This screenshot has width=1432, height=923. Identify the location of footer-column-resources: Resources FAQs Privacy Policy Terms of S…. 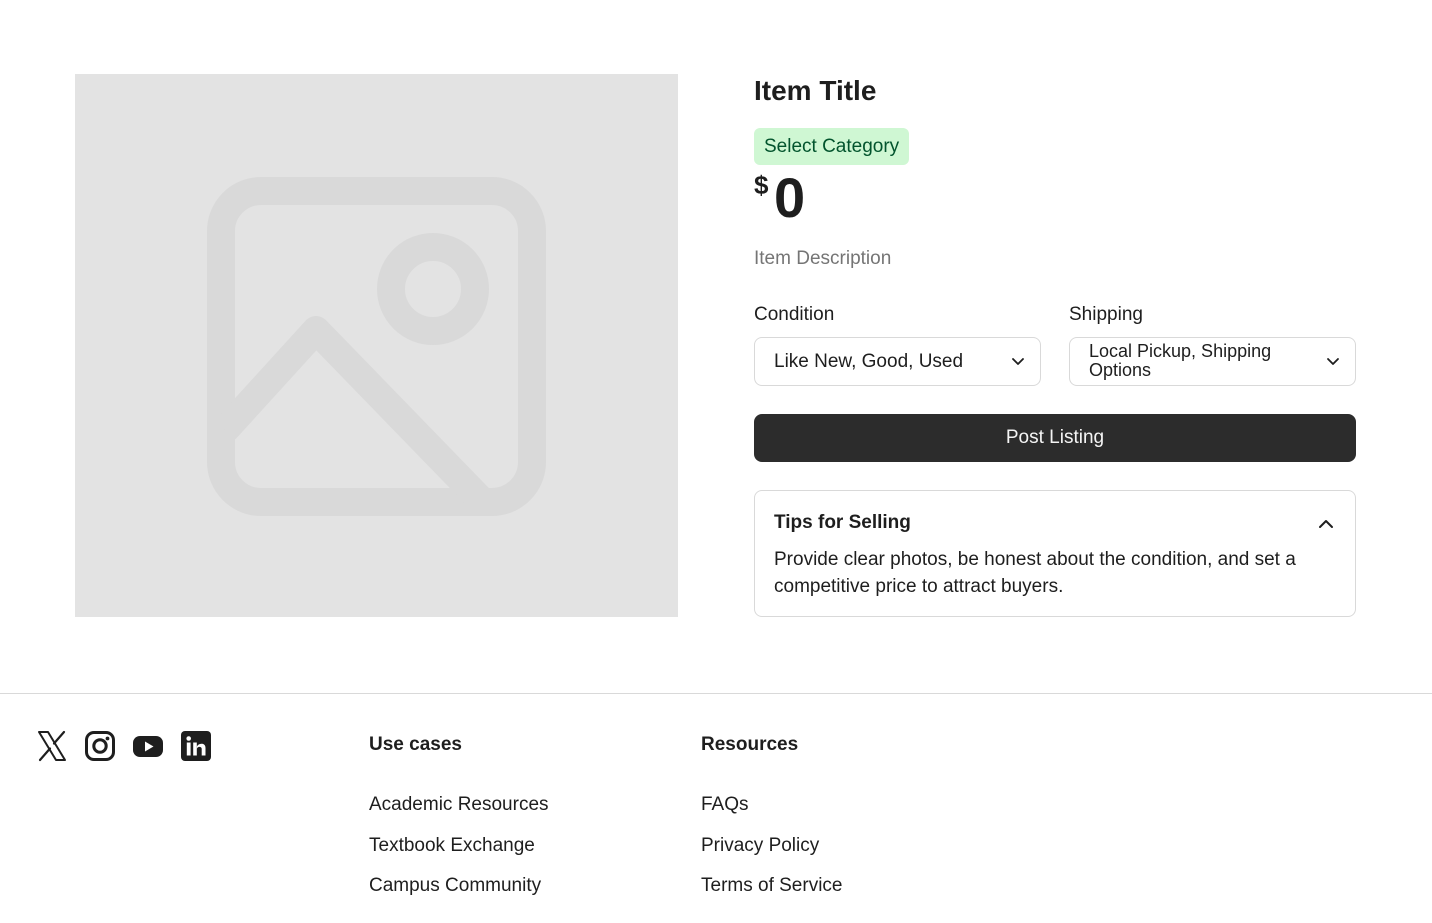
(771, 814).